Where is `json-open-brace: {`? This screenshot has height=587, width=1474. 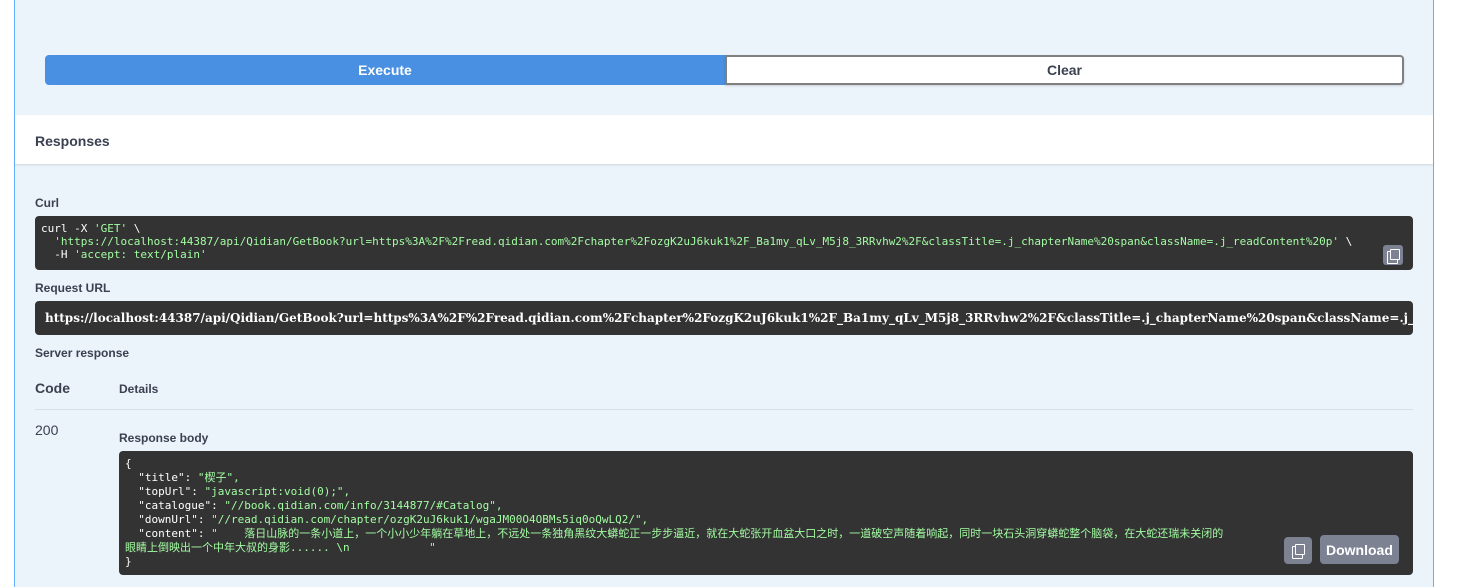
json-open-brace: { is located at coordinates (128, 463).